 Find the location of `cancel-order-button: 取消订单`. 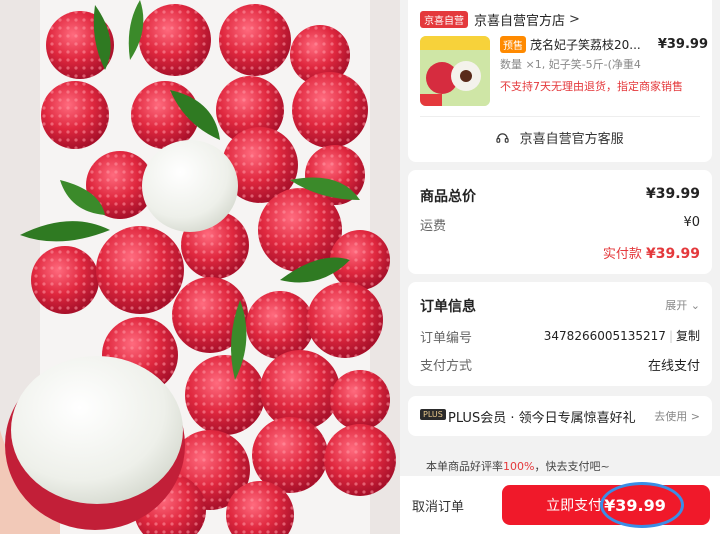

cancel-order-button: 取消订单 is located at coordinates (438, 505).